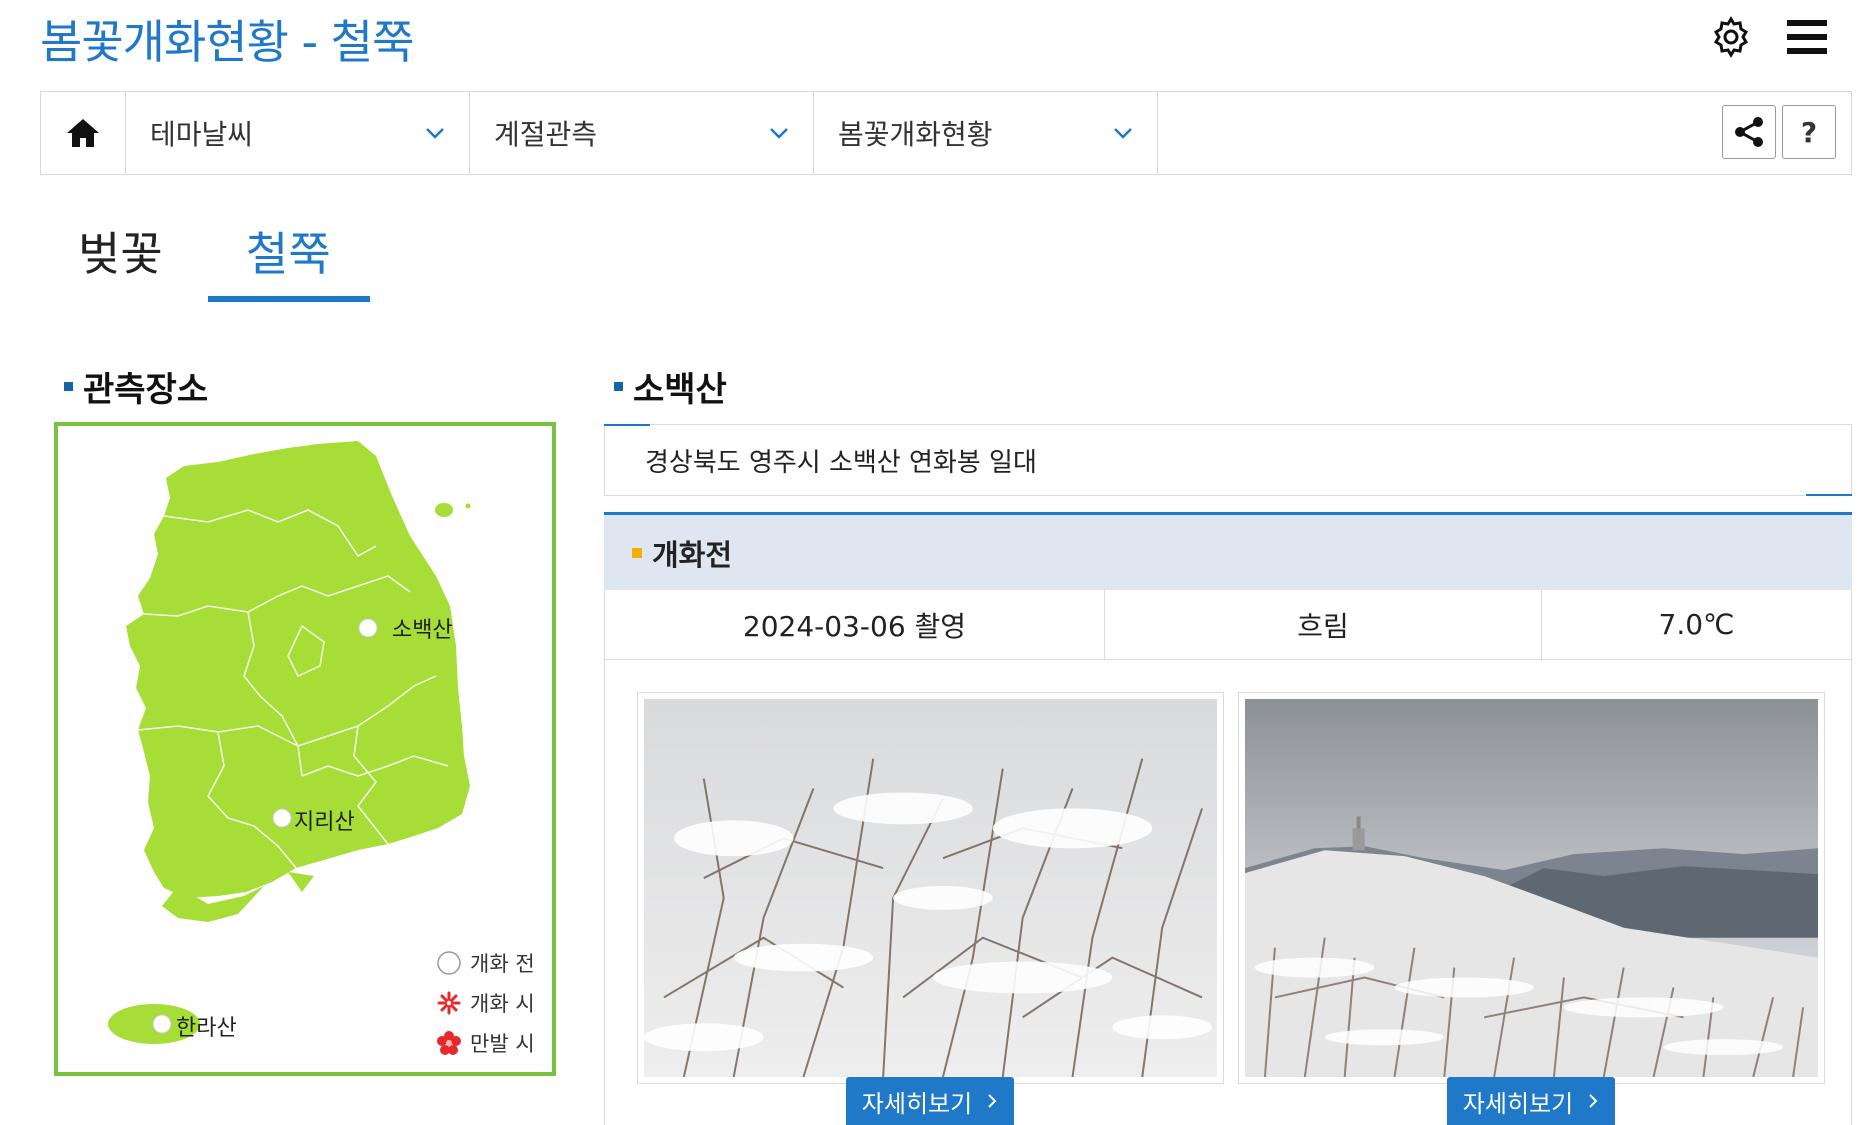 The image size is (1876, 1125). What do you see at coordinates (449, 1003) in the screenshot?
I see `flower-outline-icon` at bounding box center [449, 1003].